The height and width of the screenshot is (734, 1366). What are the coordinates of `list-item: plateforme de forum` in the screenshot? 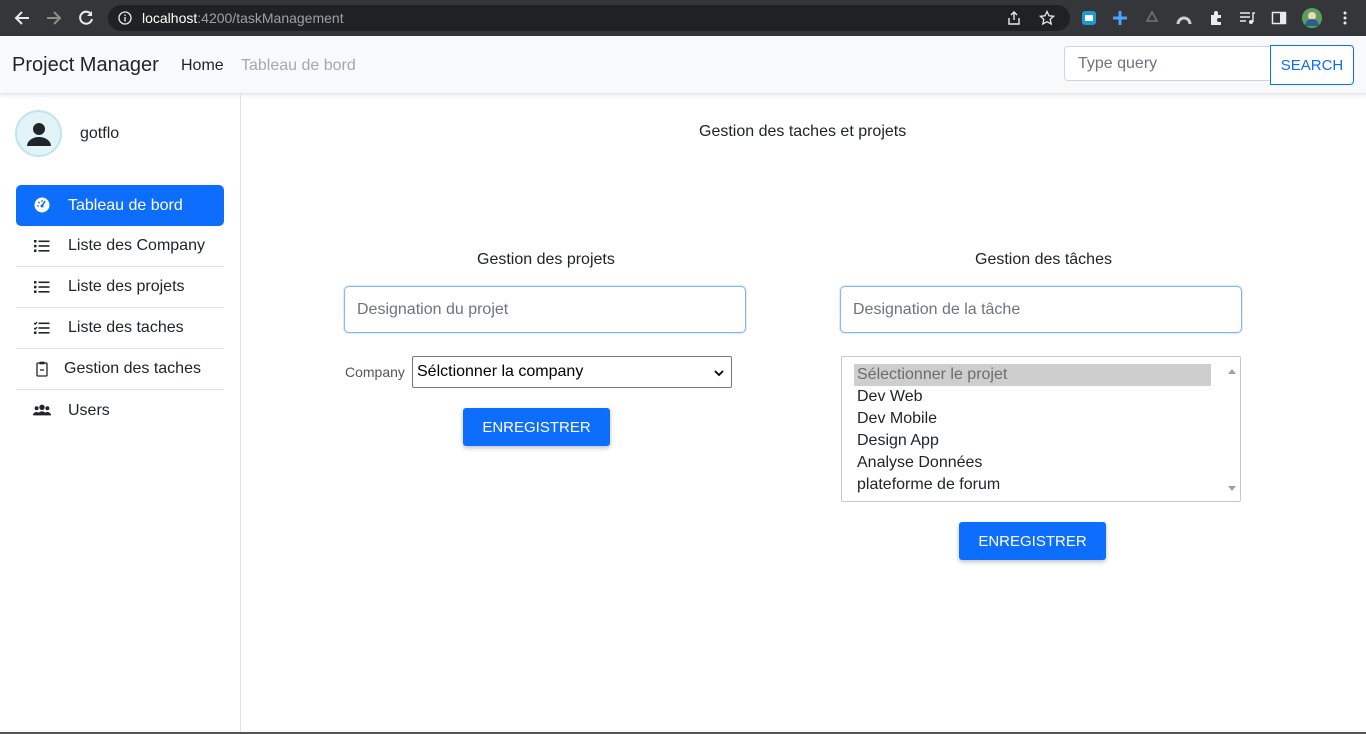 It's located at (1032, 485).